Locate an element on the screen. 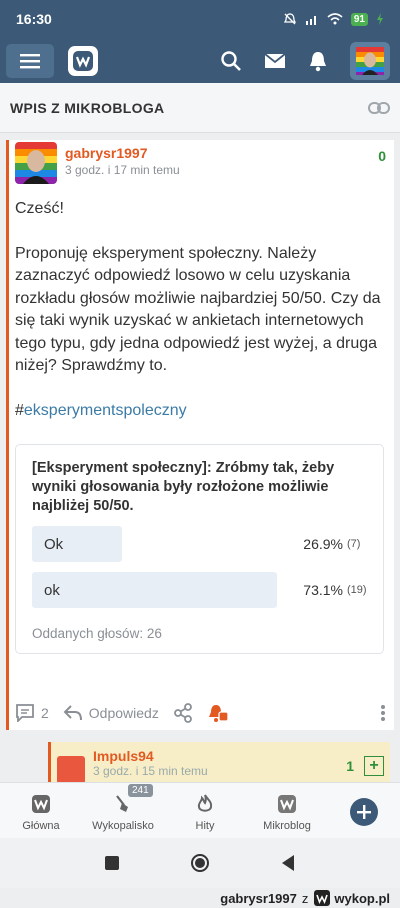 The width and height of the screenshot is (400, 908). reply-avatar is located at coordinates (71, 770).